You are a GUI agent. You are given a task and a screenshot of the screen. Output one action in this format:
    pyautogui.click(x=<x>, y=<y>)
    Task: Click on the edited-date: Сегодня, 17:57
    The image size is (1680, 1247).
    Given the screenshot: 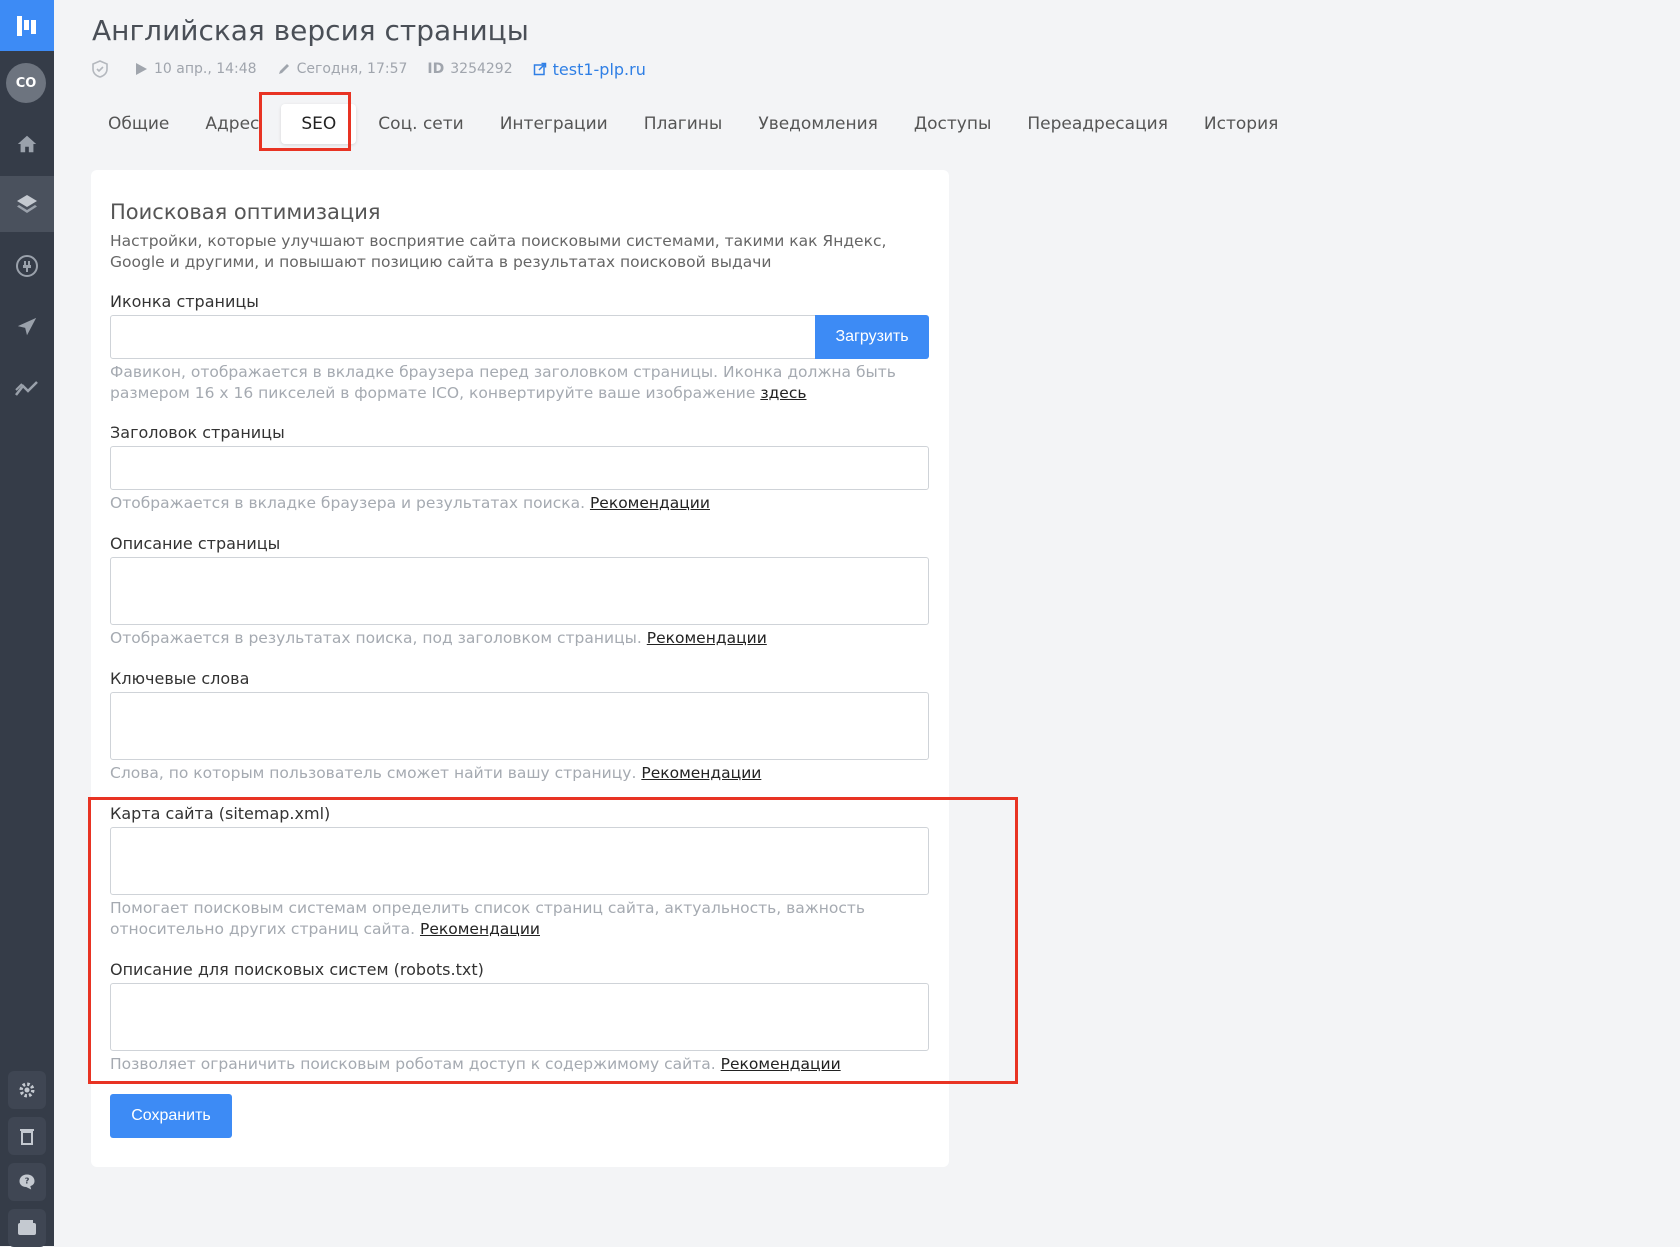 What is the action you would take?
    pyautogui.click(x=342, y=69)
    